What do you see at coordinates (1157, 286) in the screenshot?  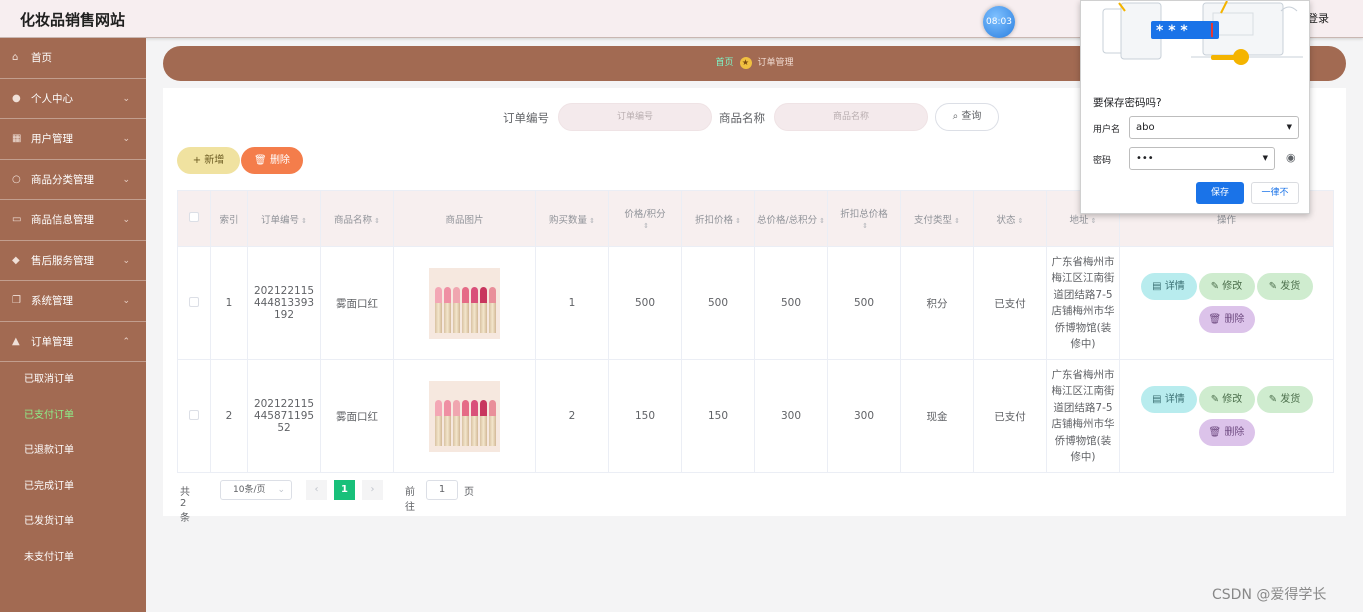 I see `document-icon: ▤` at bounding box center [1157, 286].